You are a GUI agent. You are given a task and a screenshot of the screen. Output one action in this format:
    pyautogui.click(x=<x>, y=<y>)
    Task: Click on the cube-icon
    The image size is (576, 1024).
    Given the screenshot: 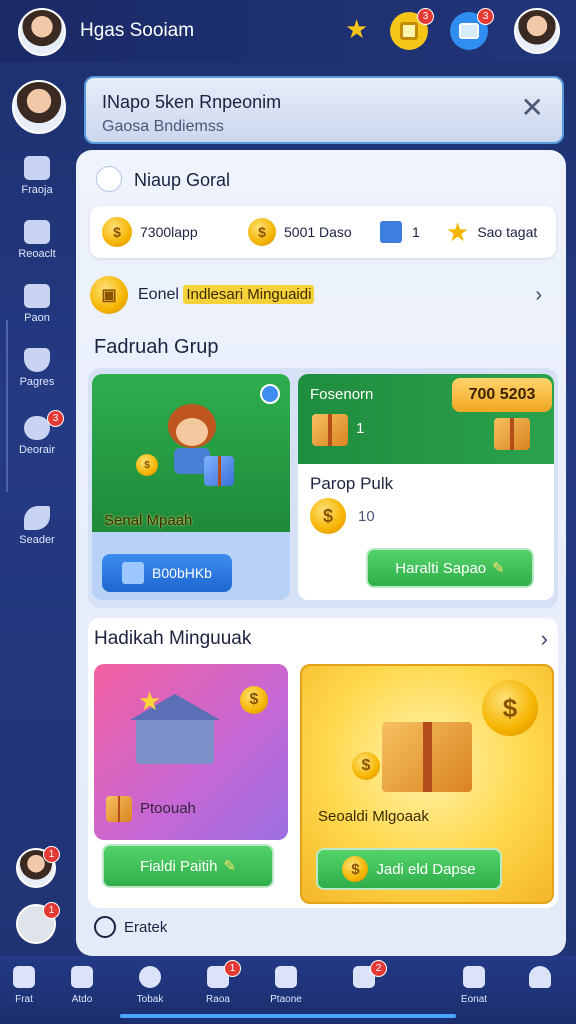 What is the action you would take?
    pyautogui.click(x=133, y=573)
    